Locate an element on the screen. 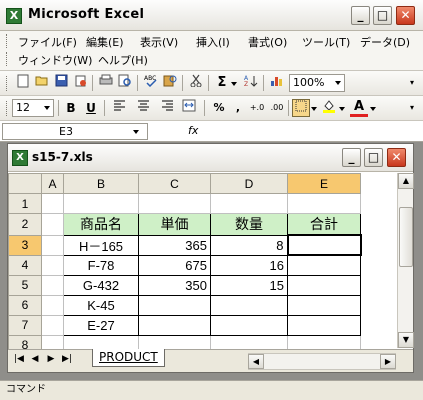  scroll-right-icon: ▶ is located at coordinates (388, 361).